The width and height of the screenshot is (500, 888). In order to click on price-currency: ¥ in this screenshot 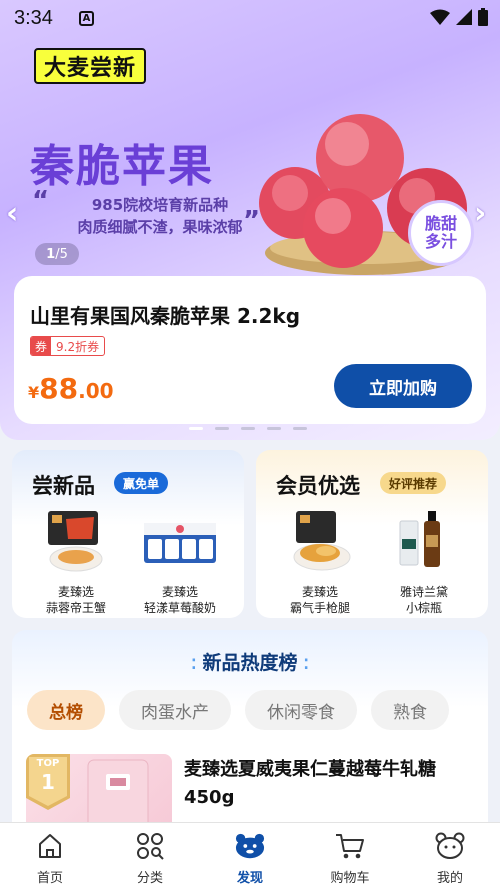, I will do `click(34, 392)`.